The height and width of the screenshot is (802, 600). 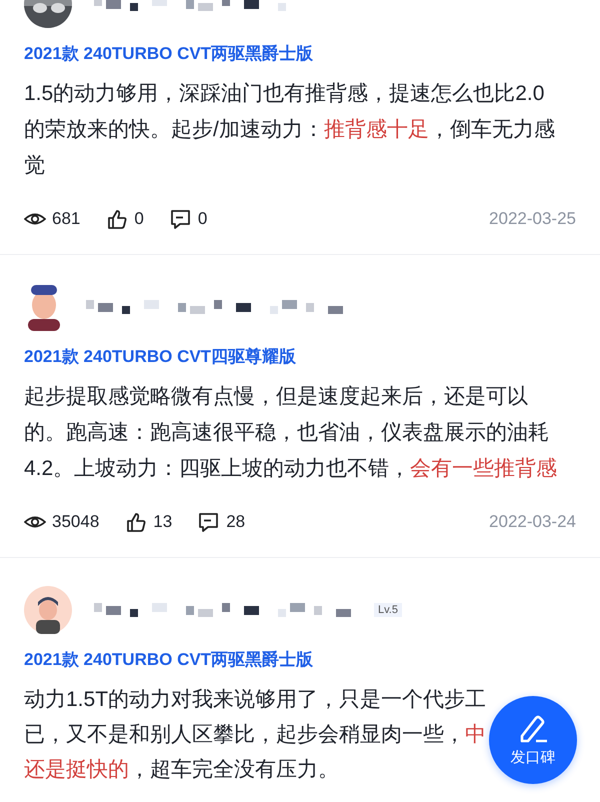 What do you see at coordinates (289, 130) in the screenshot?
I see `review-text-line: 的荣放来的快。起步/加速动力：推背感十足，倒车无力感` at bounding box center [289, 130].